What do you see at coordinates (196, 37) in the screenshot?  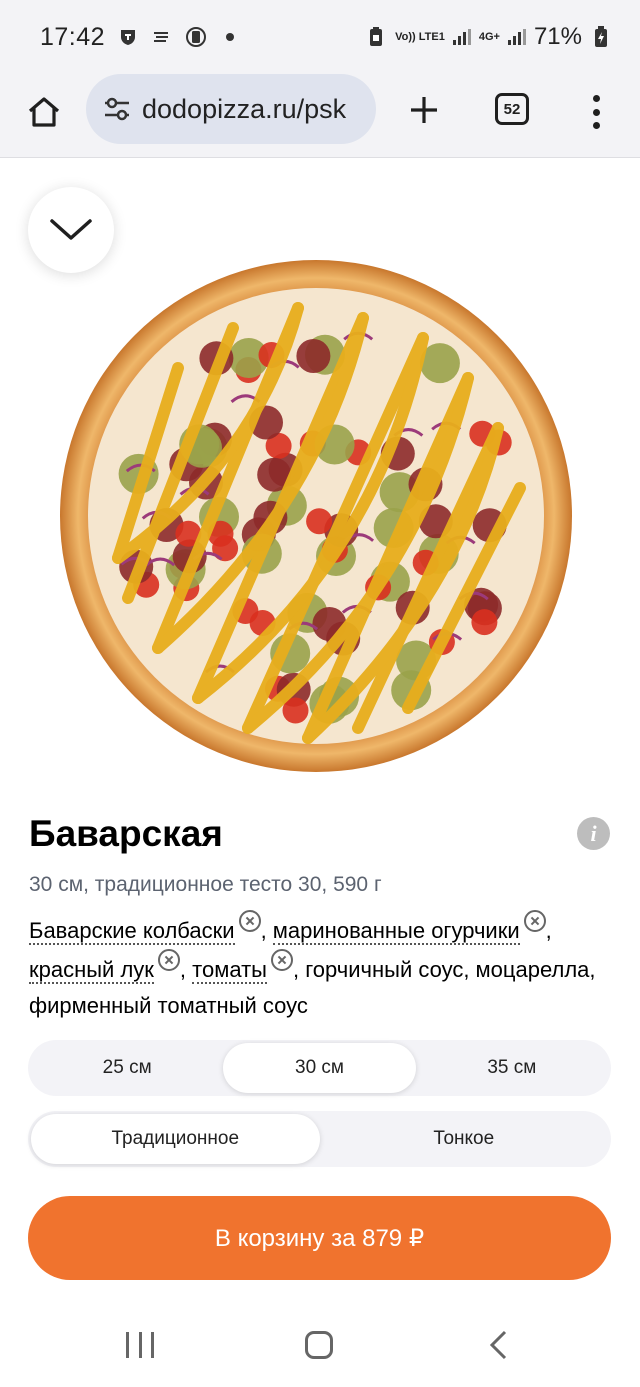 I see `sim-notification-icon` at bounding box center [196, 37].